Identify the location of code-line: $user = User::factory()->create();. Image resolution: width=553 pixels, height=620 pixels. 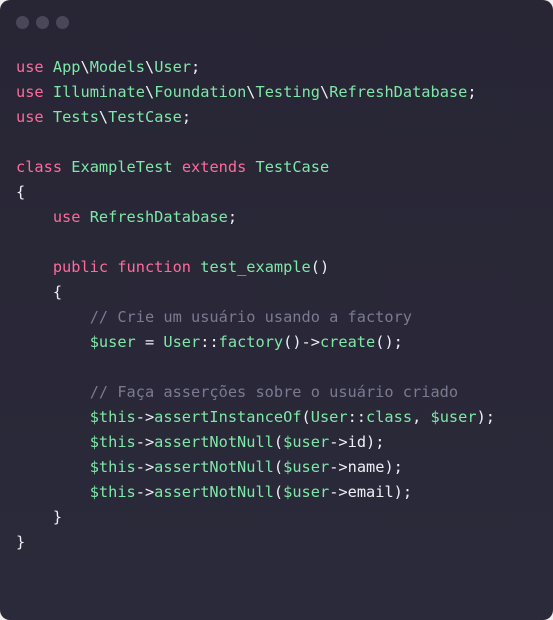
(255, 342).